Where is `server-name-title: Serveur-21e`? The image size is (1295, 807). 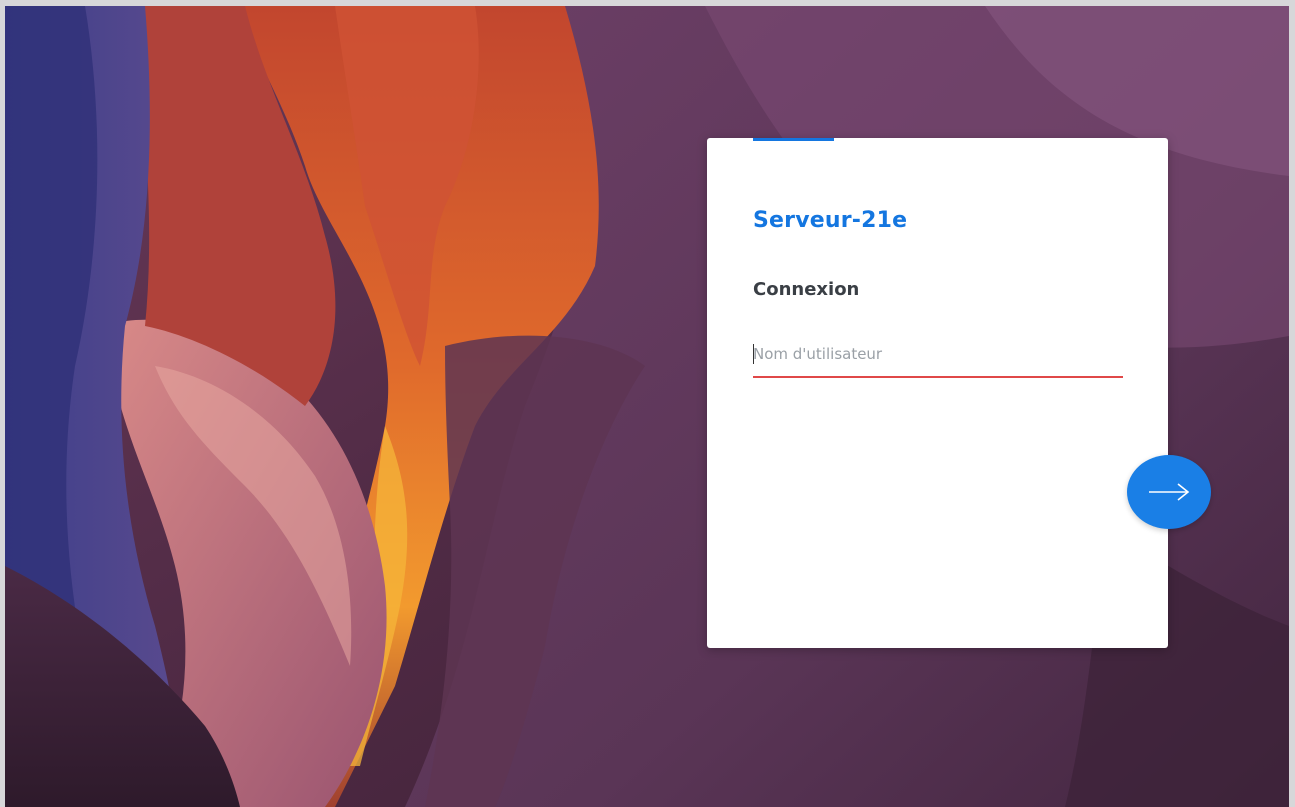 server-name-title: Serveur-21e is located at coordinates (830, 220).